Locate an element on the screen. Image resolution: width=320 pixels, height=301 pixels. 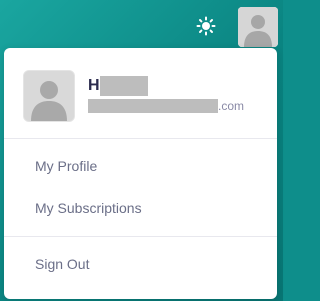
sign-out-button: Sign Out is located at coordinates (62, 264).